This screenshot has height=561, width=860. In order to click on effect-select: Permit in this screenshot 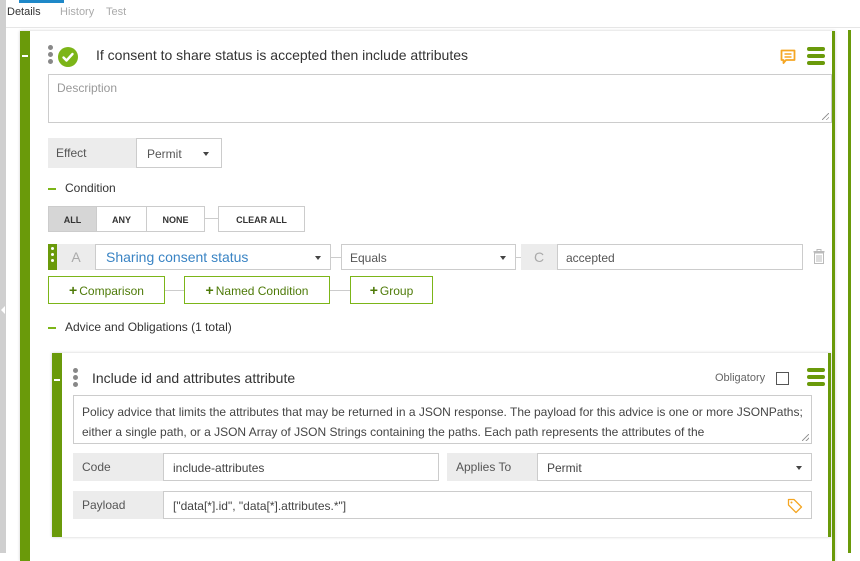, I will do `click(179, 153)`.